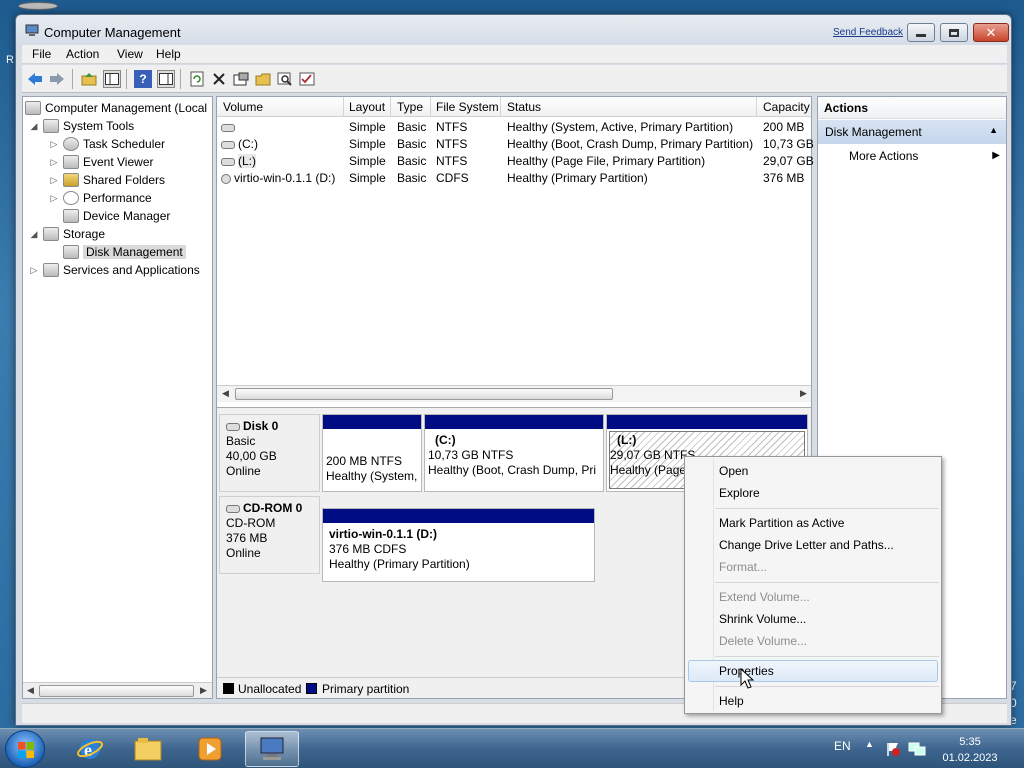 Image resolution: width=1024 pixels, height=768 pixels. I want to click on cell-status: Healthy (Primary Partition), so click(577, 178).